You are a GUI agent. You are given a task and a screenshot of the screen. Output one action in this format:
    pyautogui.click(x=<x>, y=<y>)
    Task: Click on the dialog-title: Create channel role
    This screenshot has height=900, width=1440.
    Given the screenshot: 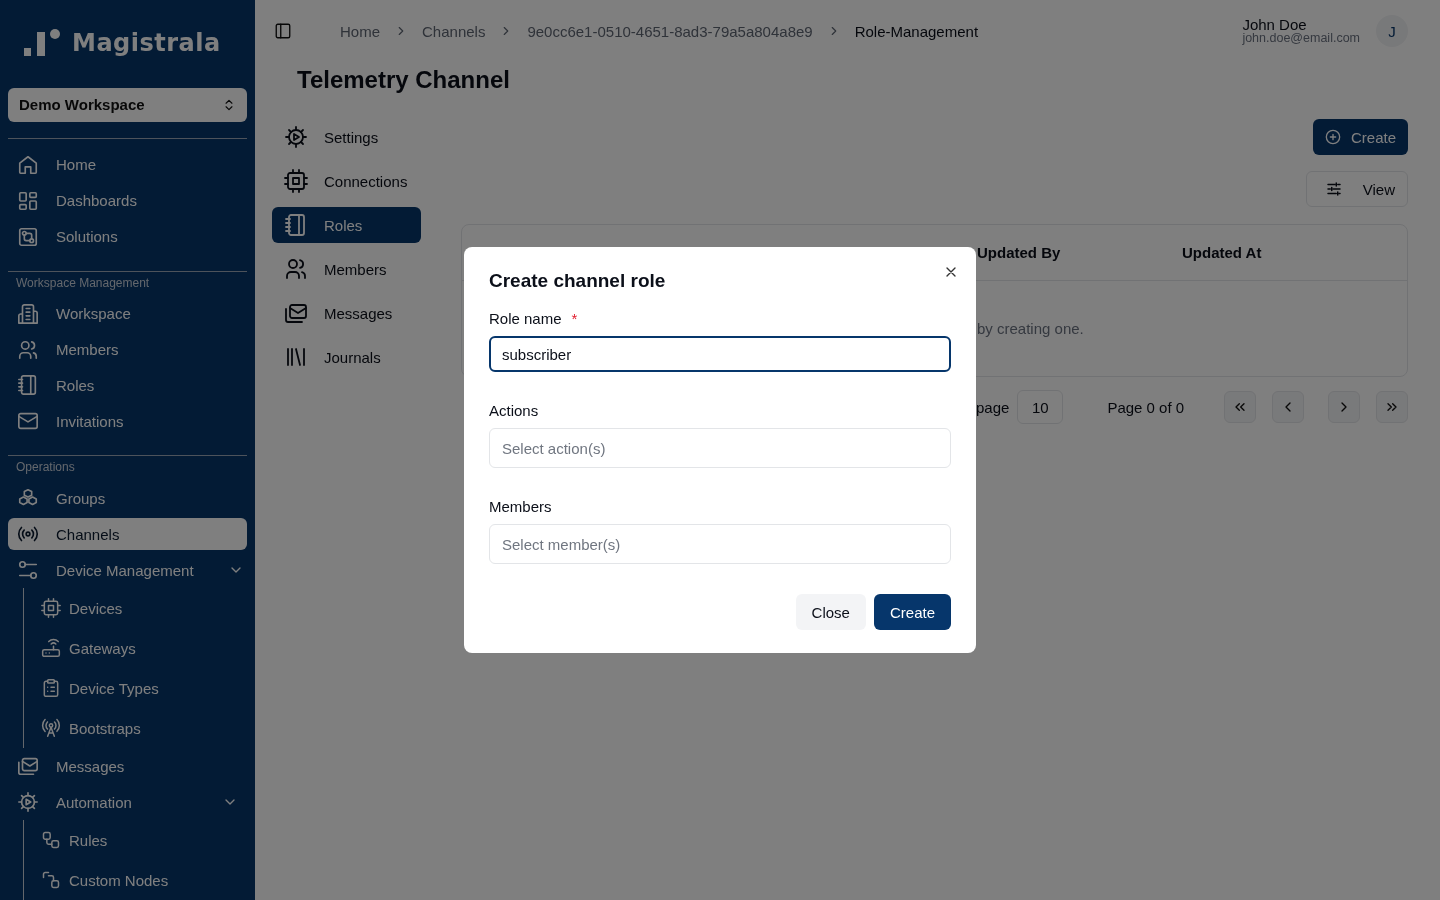 What is the action you would take?
    pyautogui.click(x=578, y=281)
    